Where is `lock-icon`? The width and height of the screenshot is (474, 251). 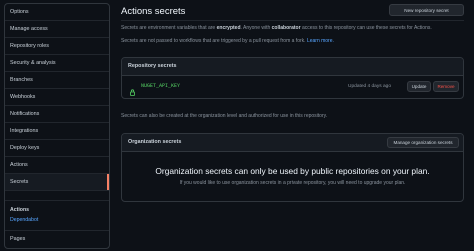
lock-icon is located at coordinates (132, 90).